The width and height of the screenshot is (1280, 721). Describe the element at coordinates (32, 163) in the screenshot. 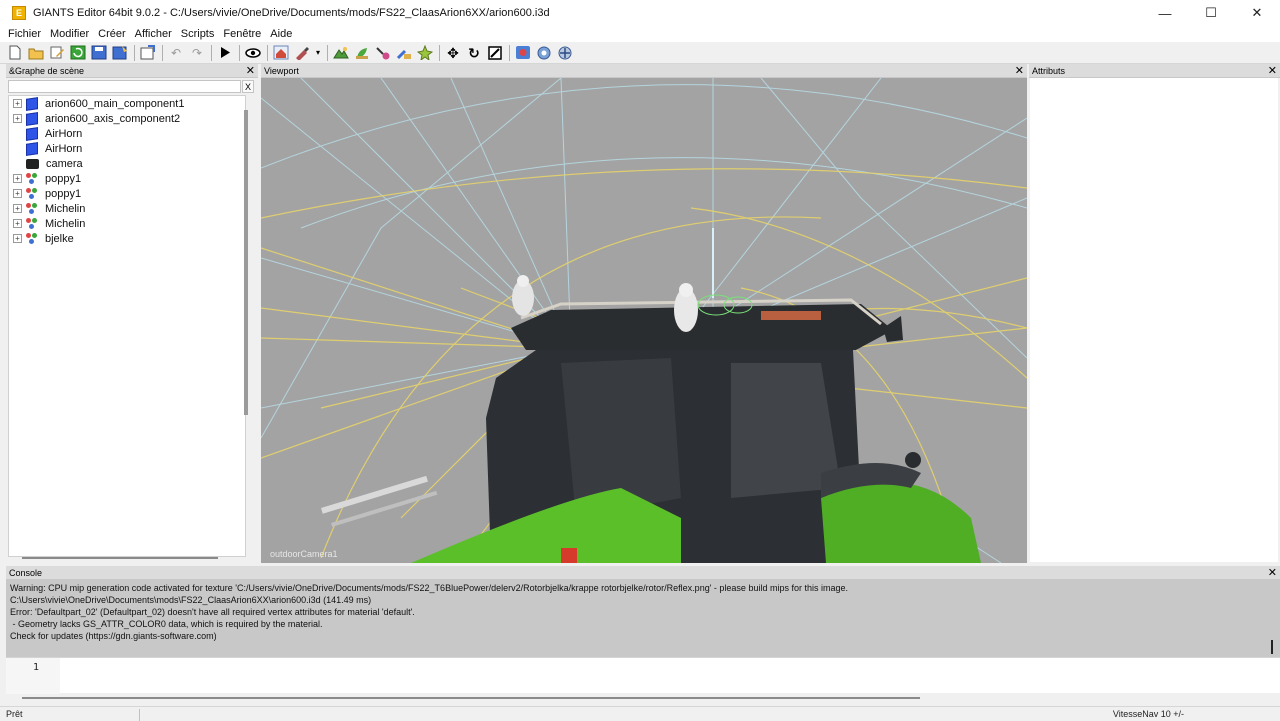

I see `camera-icon` at that location.